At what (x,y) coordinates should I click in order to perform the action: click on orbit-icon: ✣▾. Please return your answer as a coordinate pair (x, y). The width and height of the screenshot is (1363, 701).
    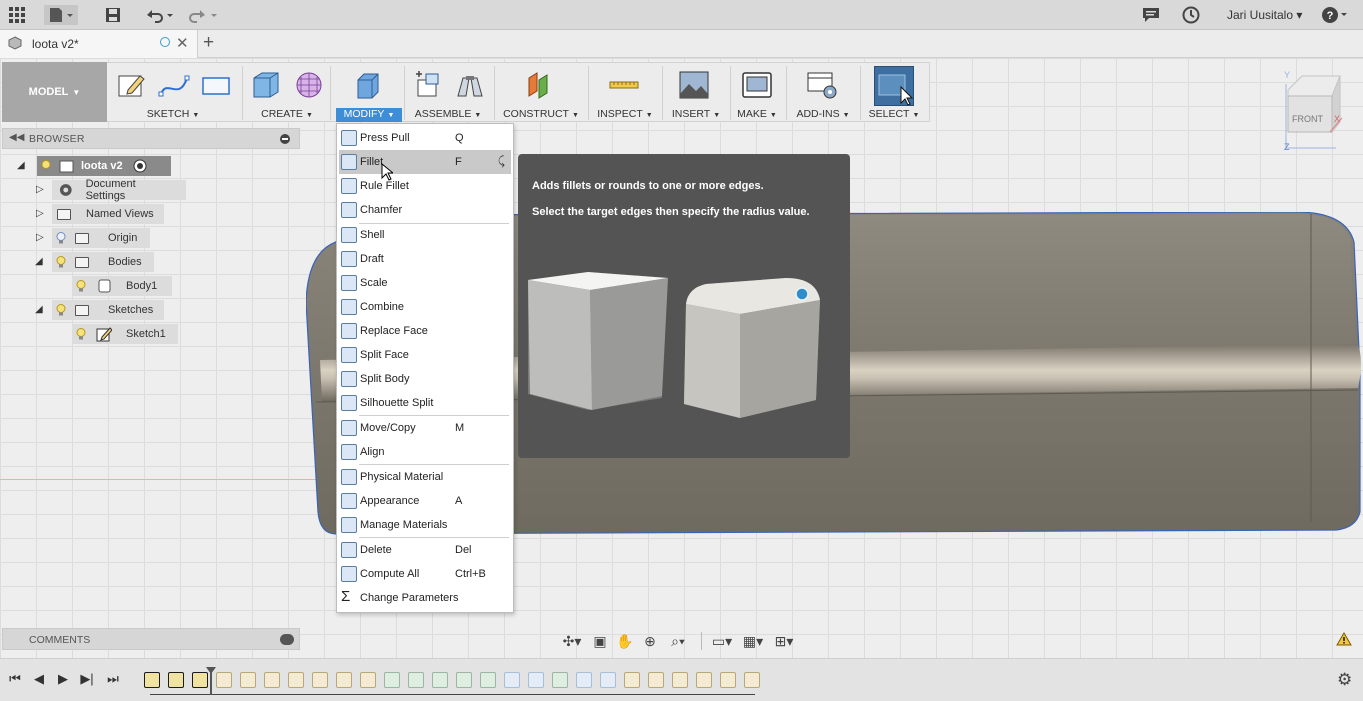
    Looking at the image, I should click on (572, 641).